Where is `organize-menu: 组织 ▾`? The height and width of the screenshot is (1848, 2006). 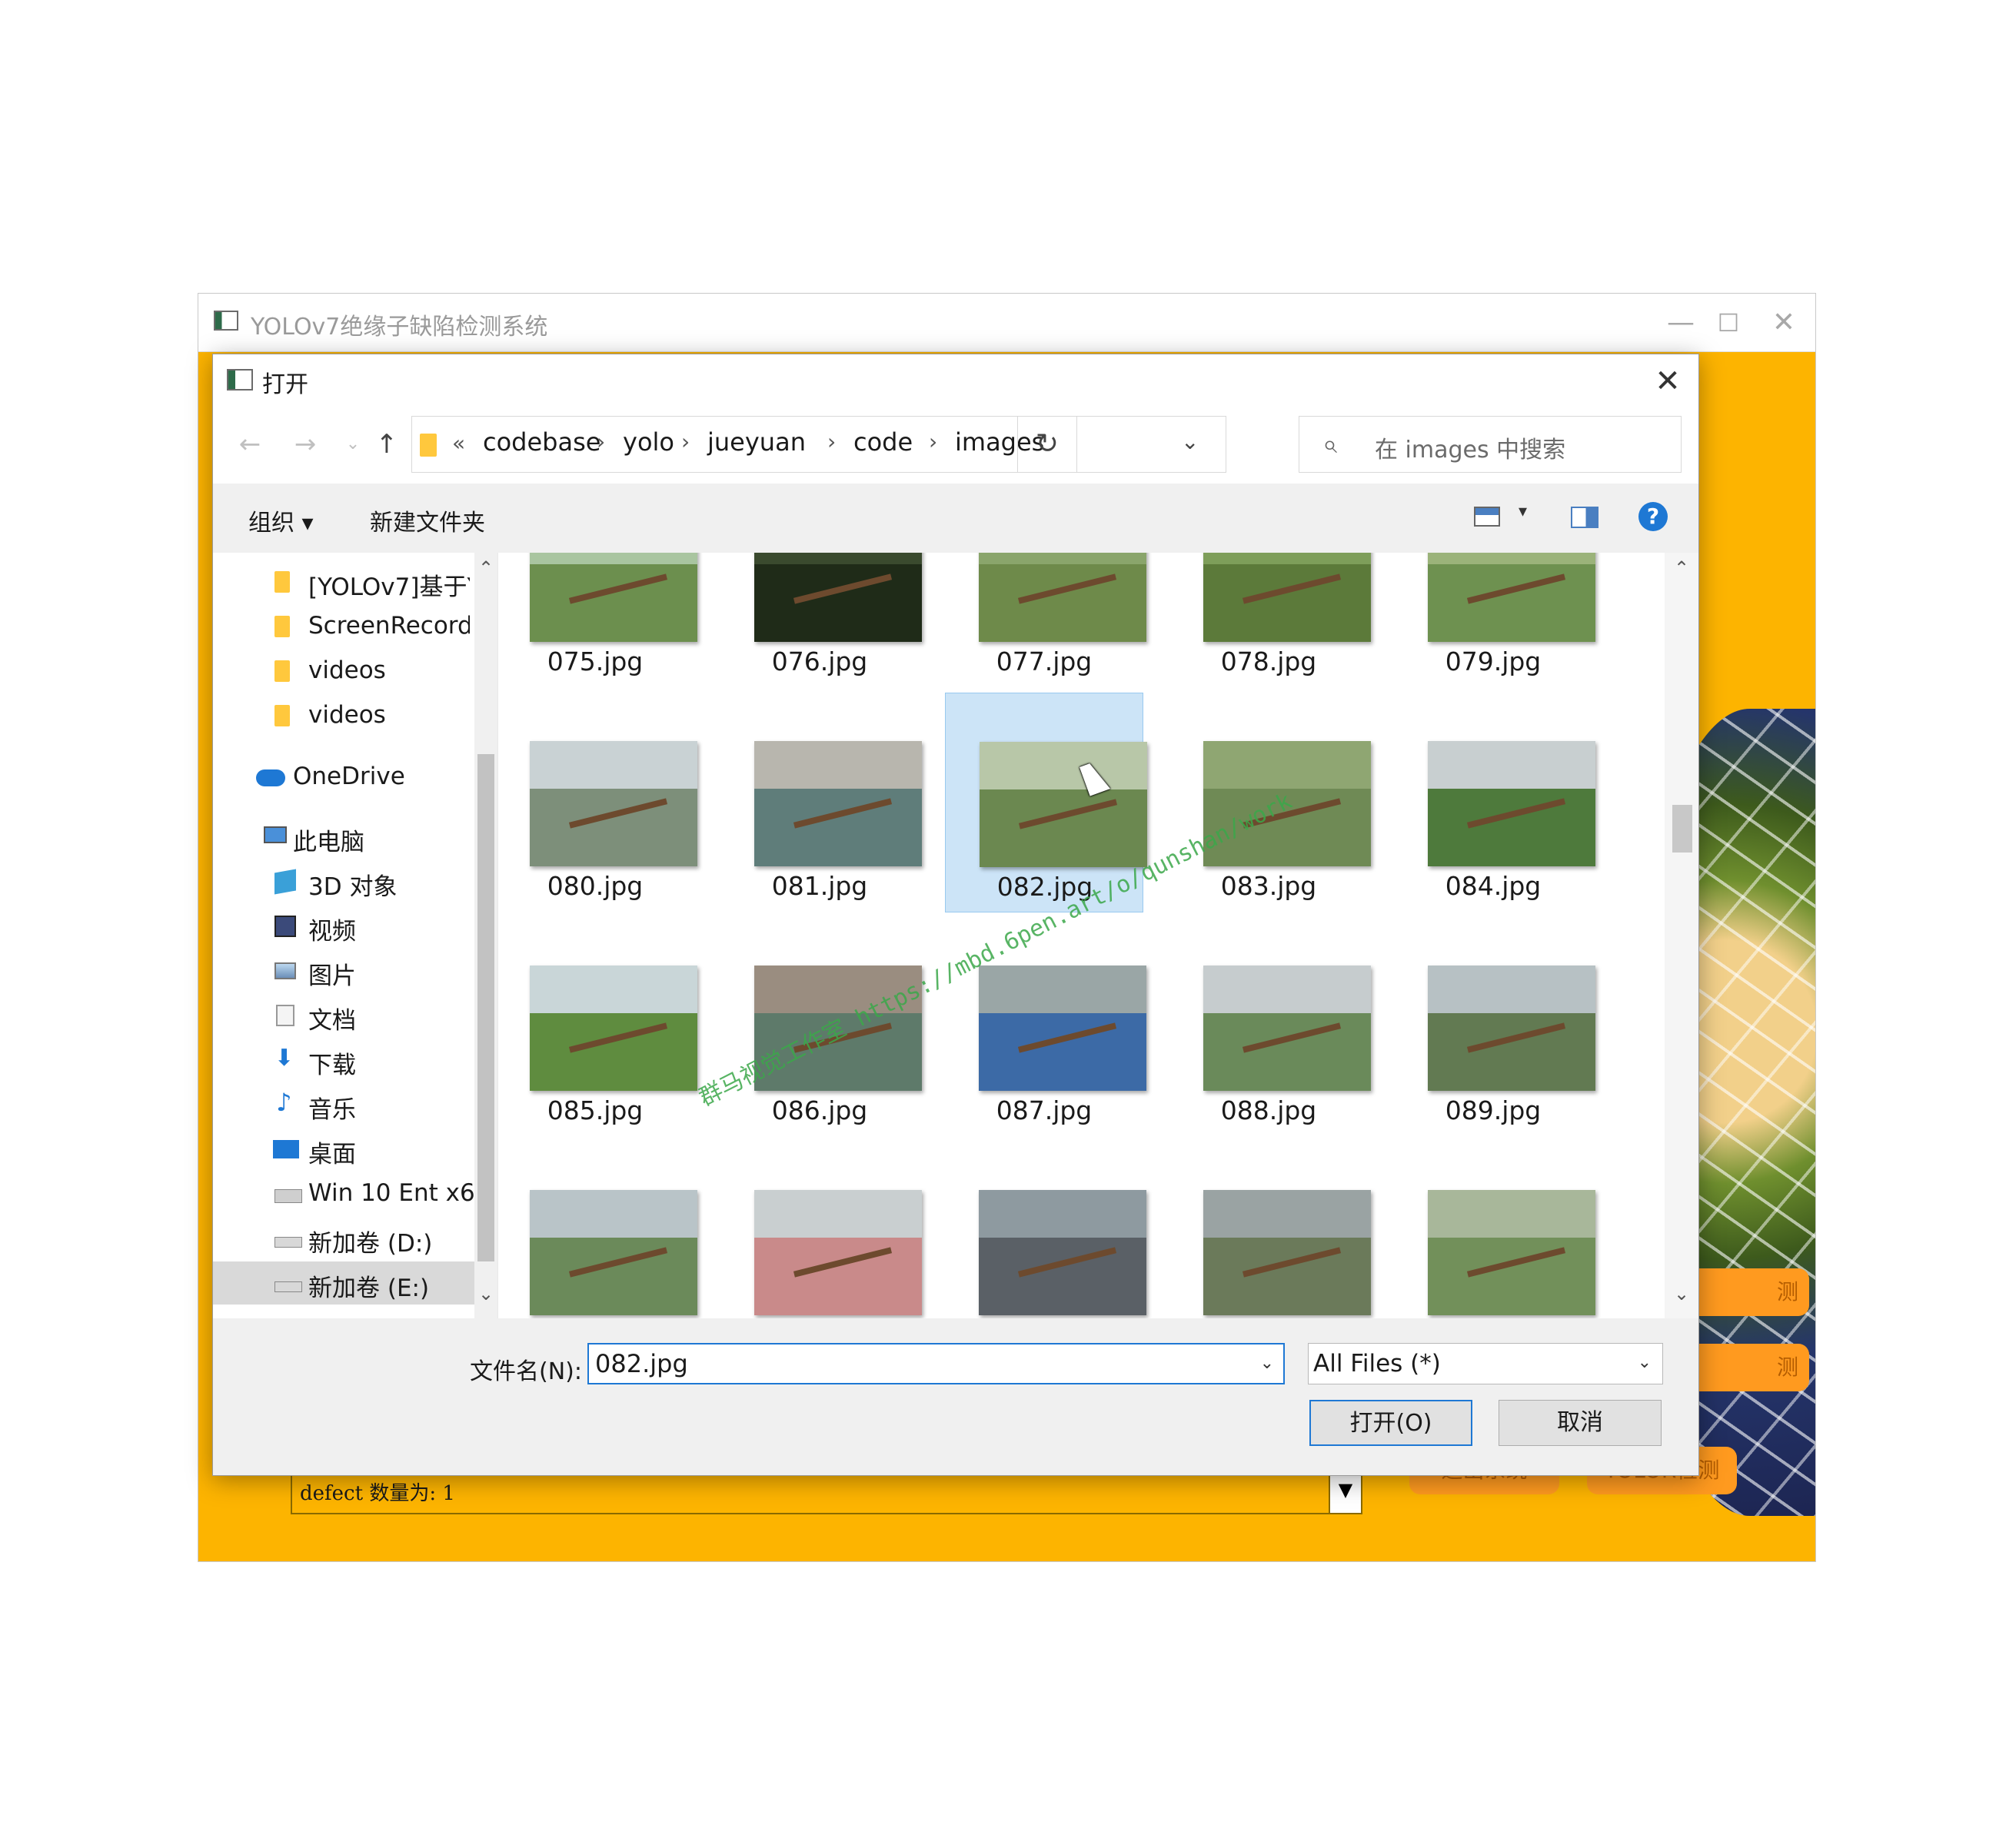 organize-menu: 组织 ▾ is located at coordinates (281, 520).